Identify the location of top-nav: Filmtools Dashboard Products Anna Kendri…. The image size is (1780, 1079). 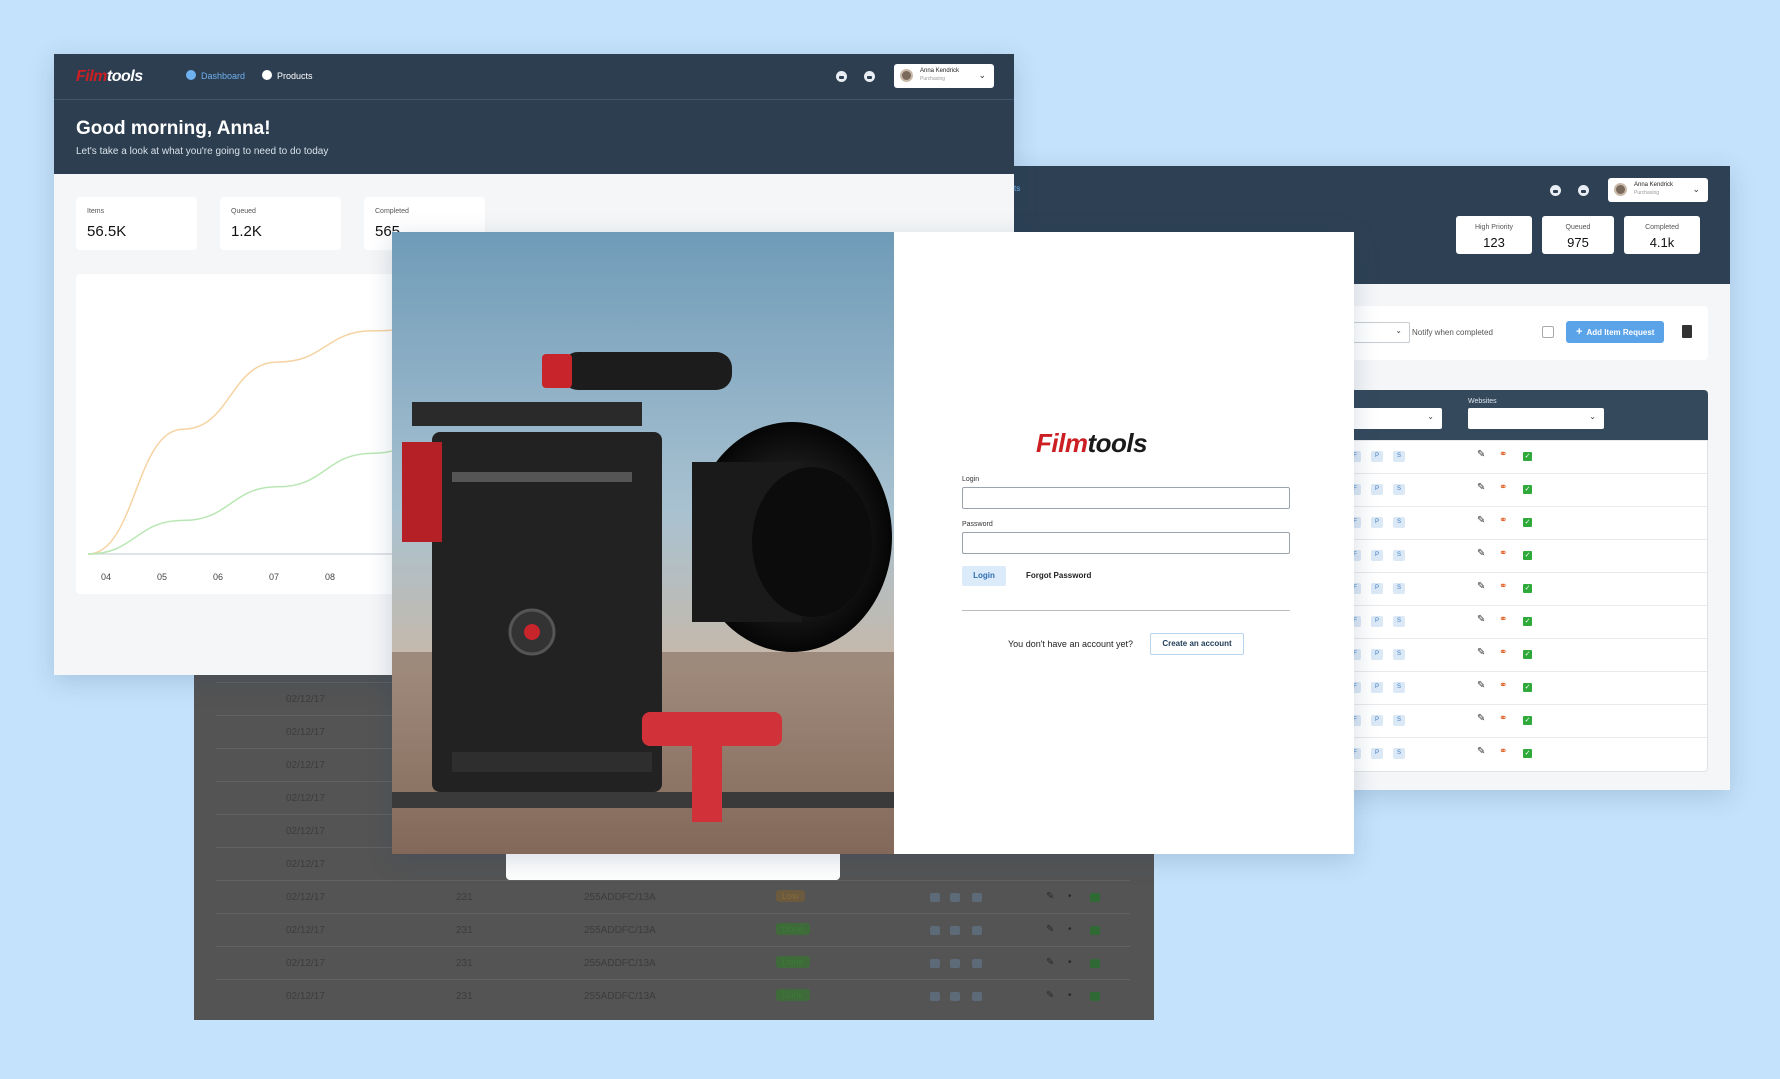
(534, 77).